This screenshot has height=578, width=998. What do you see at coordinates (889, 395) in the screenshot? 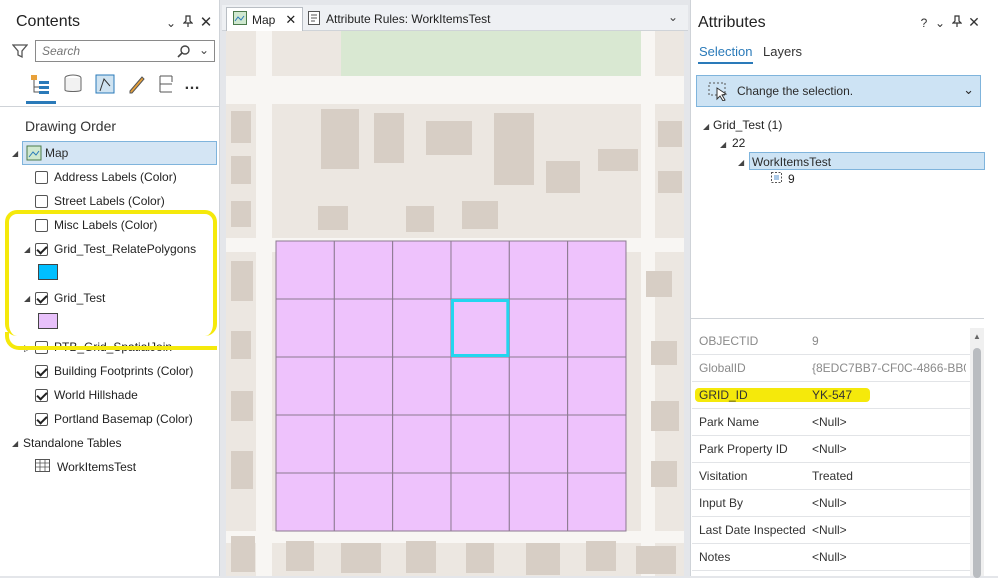
I see `field-value: YK-547` at bounding box center [889, 395].